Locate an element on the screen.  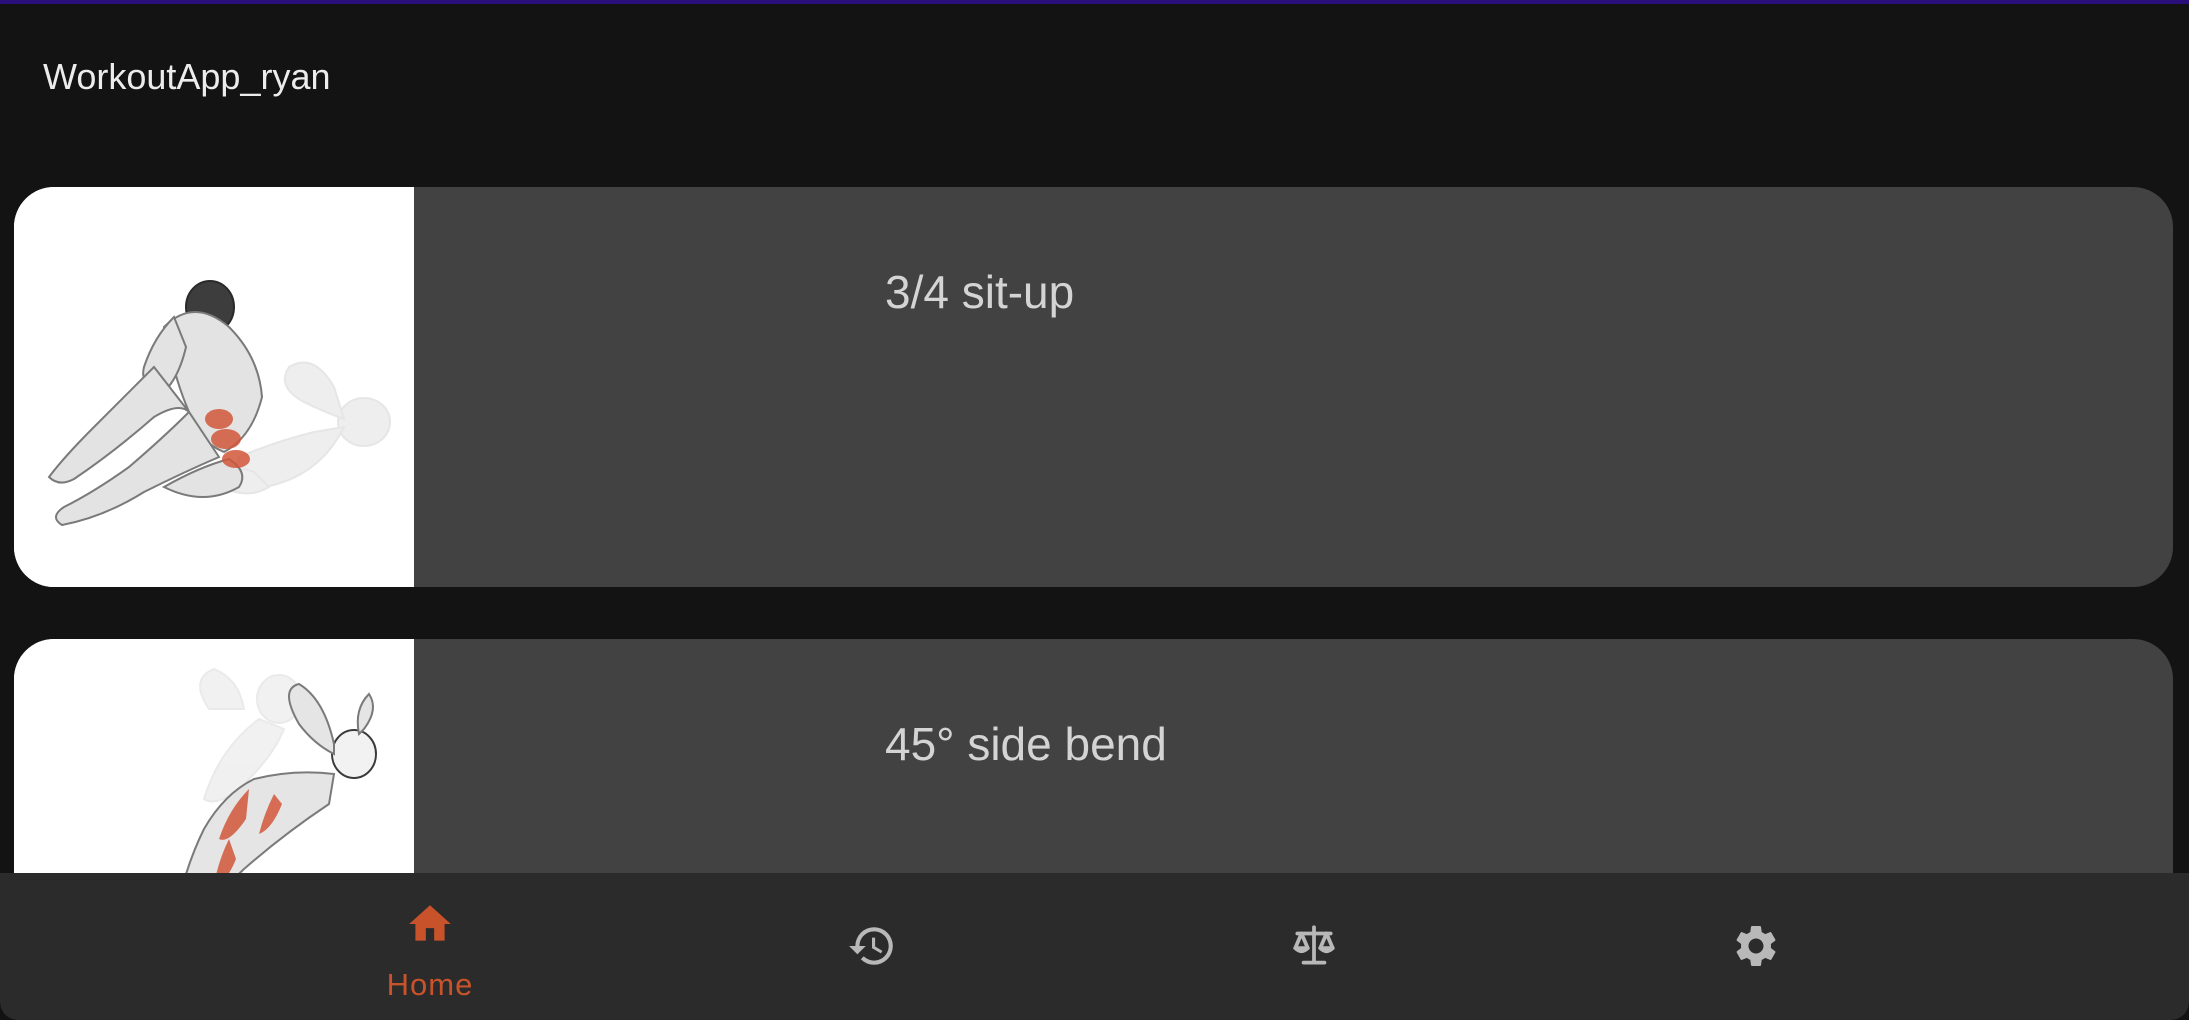
exercise-name: 45° side bend is located at coordinates (1026, 744).